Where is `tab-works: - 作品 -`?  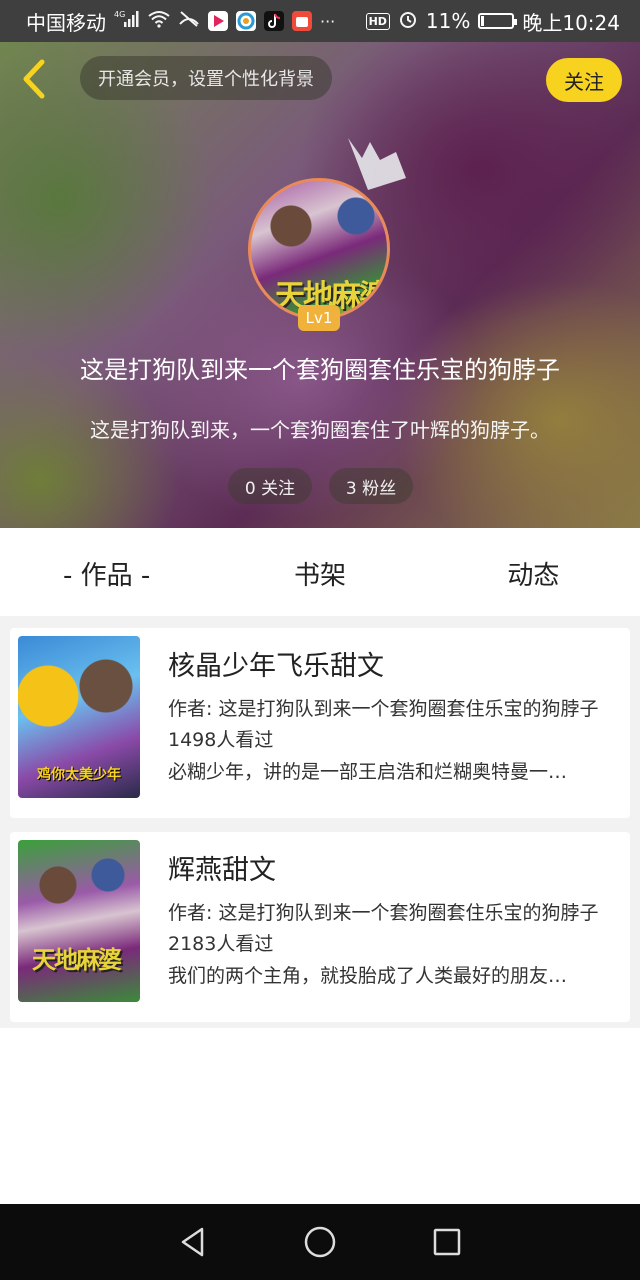
tab-works: - 作品 - is located at coordinates (106, 573).